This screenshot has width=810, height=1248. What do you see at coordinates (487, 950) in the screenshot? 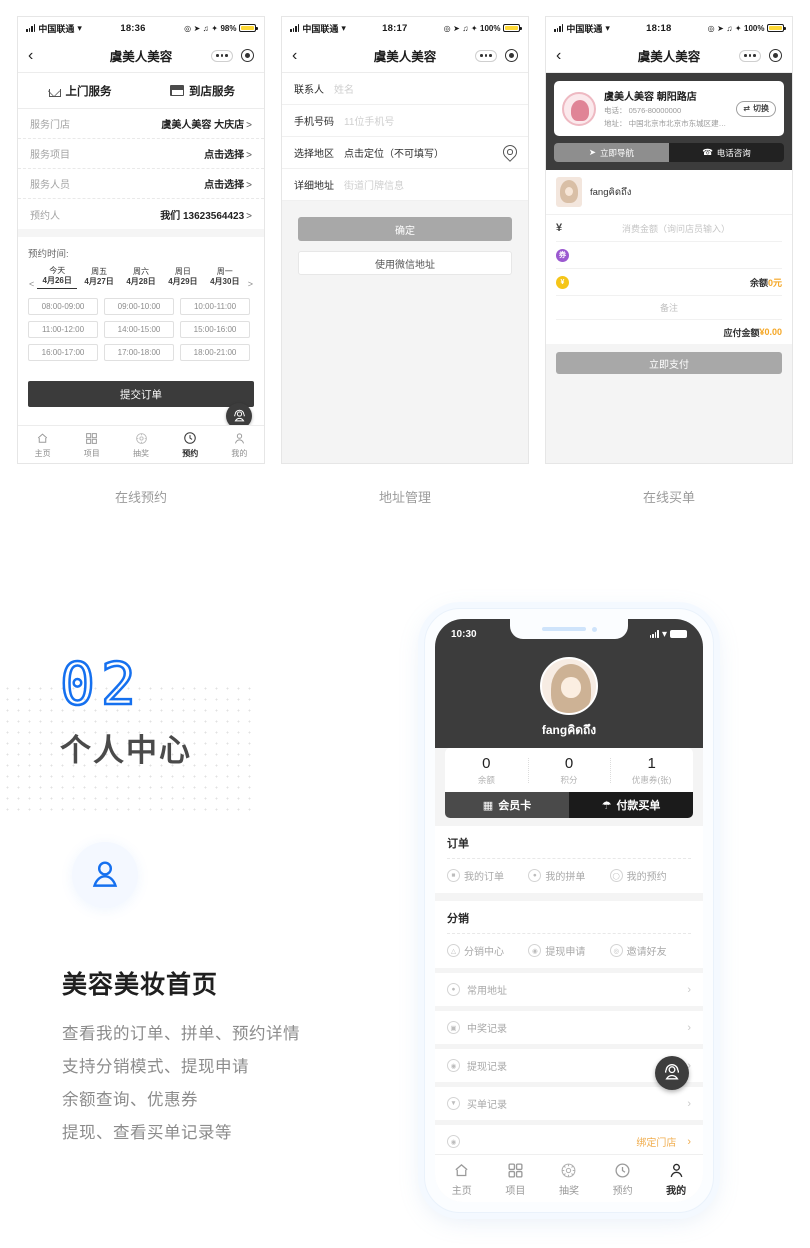
I see `grid-item-distribution-center: △ 分销中心` at bounding box center [487, 950].